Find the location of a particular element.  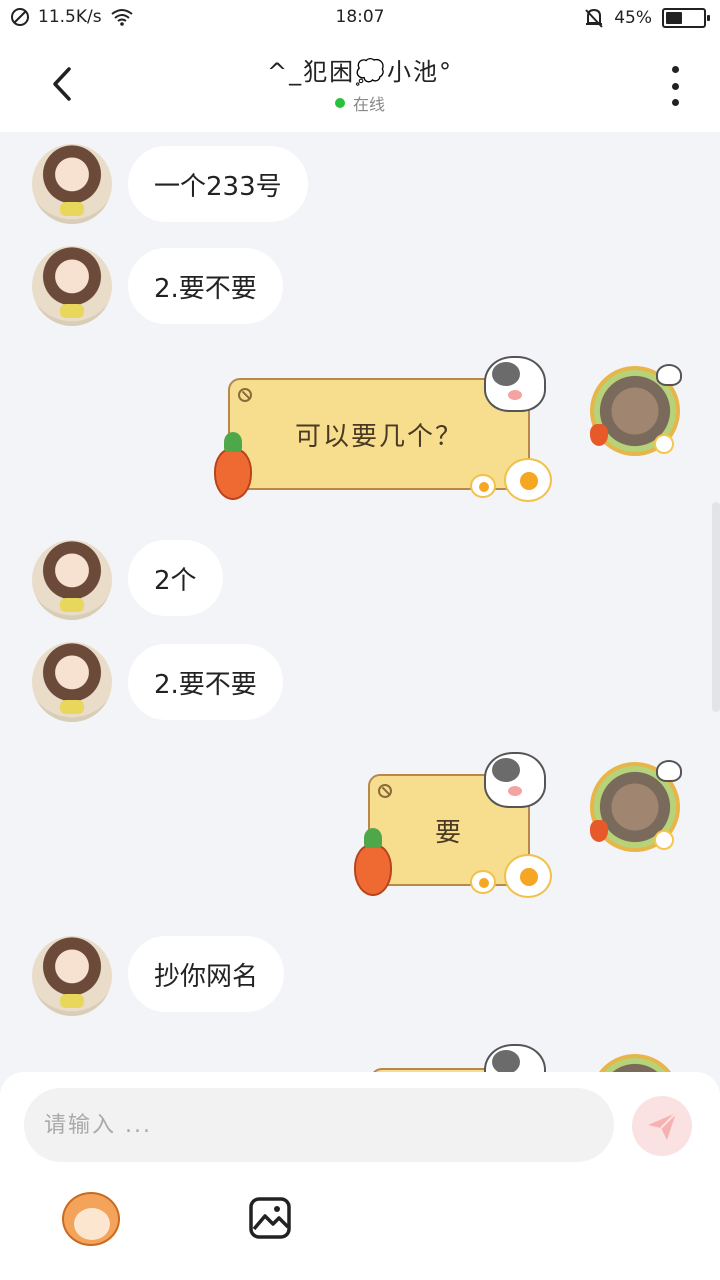

back-arrow-icon is located at coordinates (62, 84).